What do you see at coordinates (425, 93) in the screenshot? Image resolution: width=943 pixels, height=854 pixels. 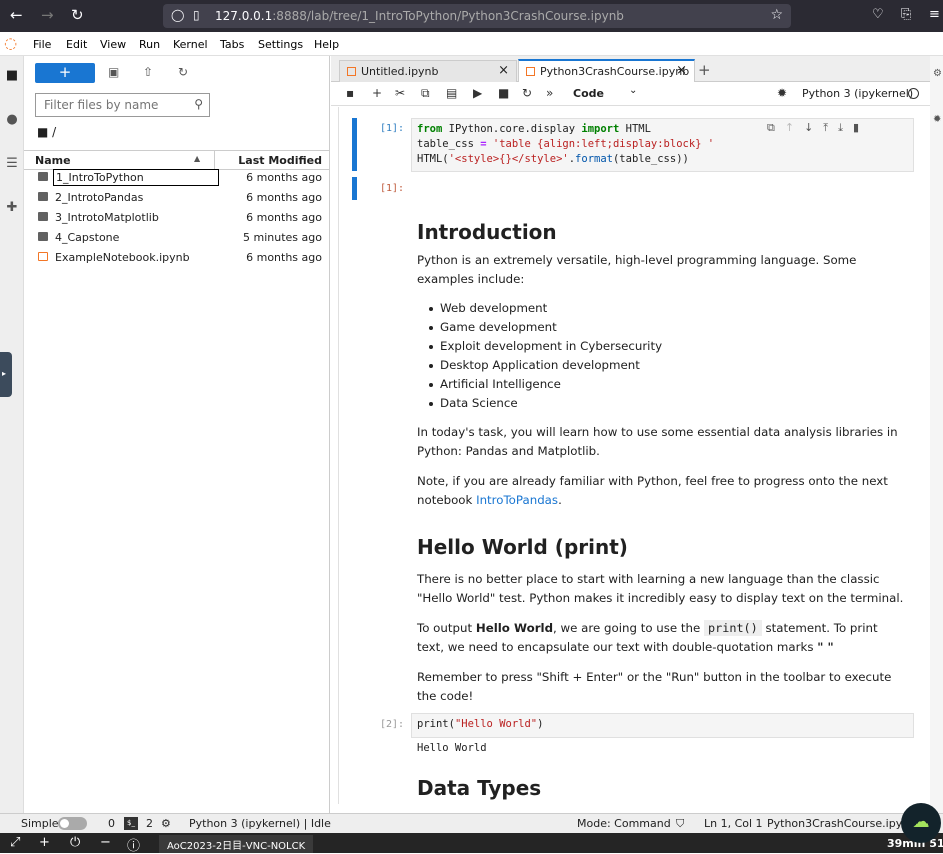 I see `copy-icon: ⧉` at bounding box center [425, 93].